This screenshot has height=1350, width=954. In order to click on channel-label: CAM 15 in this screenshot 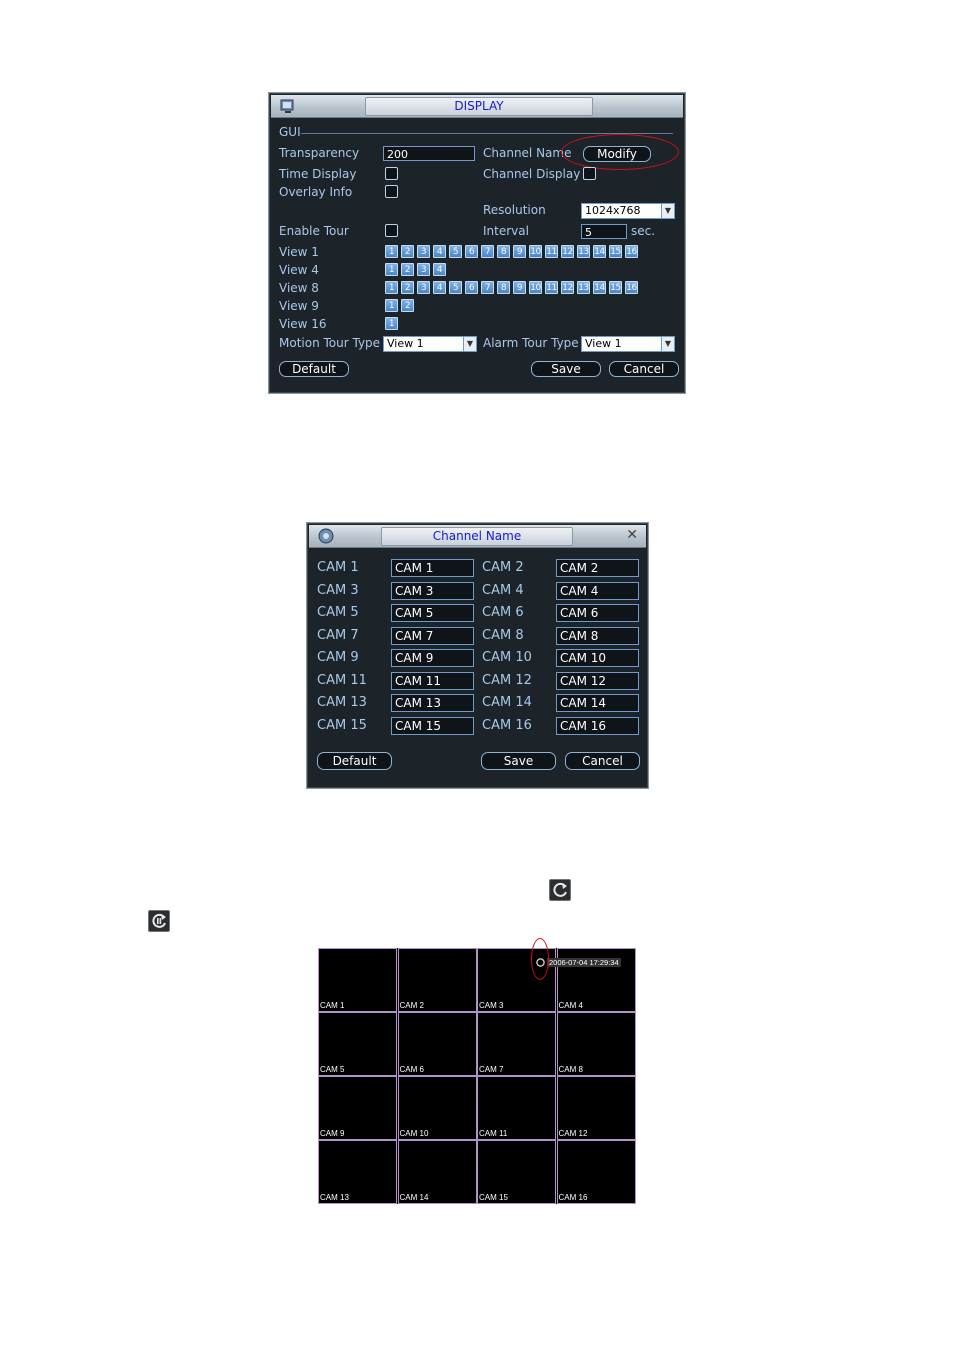, I will do `click(342, 725)`.